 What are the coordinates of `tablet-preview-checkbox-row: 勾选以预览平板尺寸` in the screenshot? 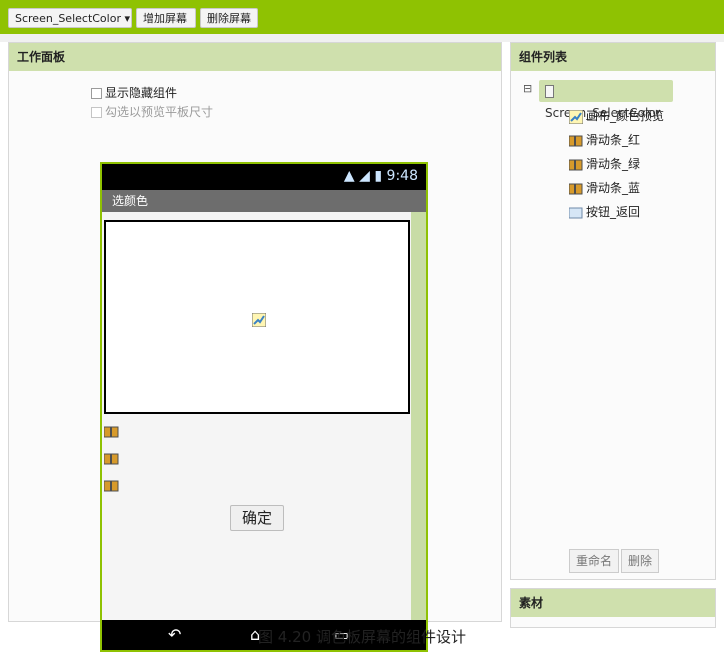 It's located at (152, 112).